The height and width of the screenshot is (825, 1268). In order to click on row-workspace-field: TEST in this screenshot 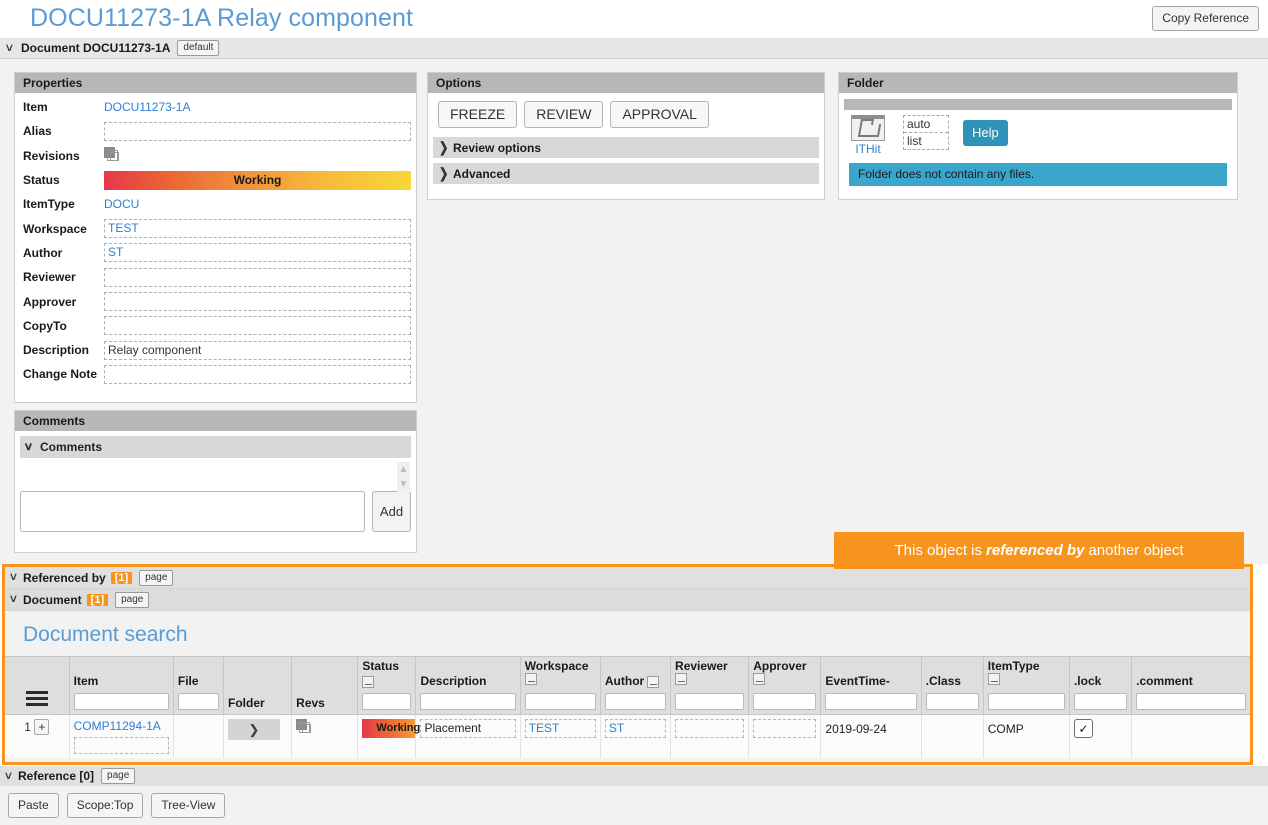, I will do `click(560, 728)`.